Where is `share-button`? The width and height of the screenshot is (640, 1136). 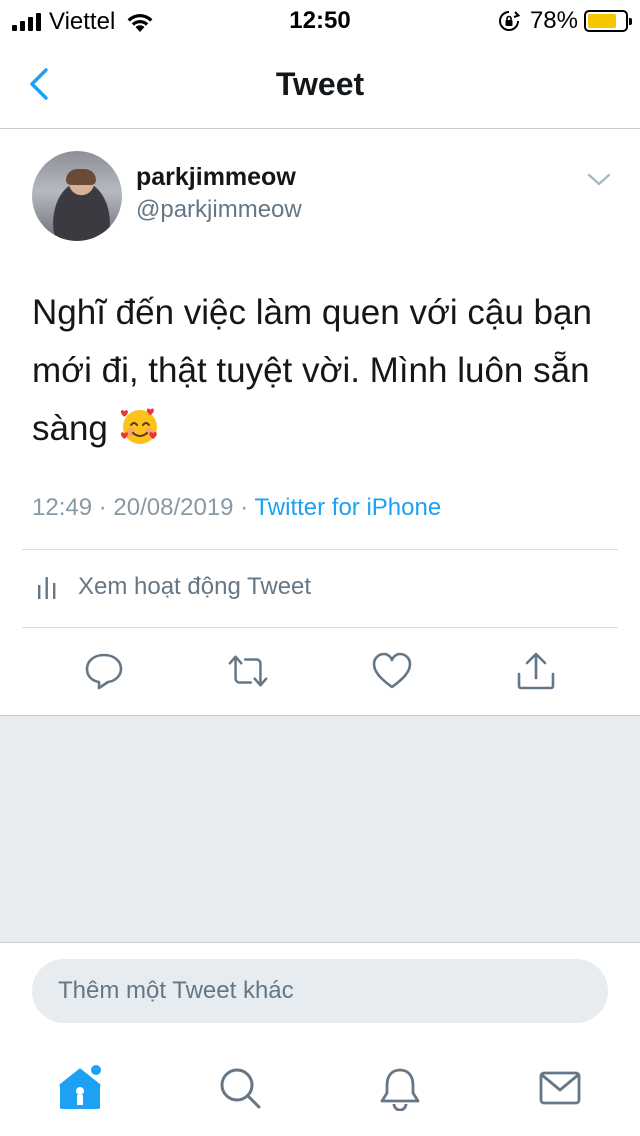
share-button is located at coordinates (536, 671).